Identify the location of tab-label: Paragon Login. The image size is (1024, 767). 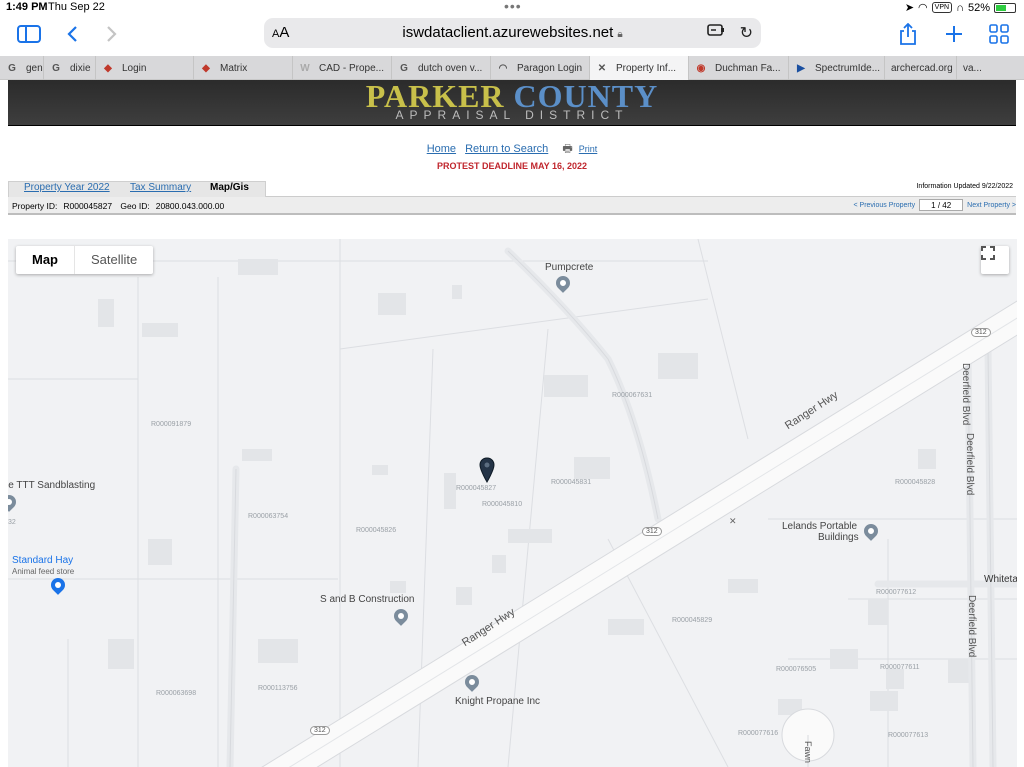
(550, 68).